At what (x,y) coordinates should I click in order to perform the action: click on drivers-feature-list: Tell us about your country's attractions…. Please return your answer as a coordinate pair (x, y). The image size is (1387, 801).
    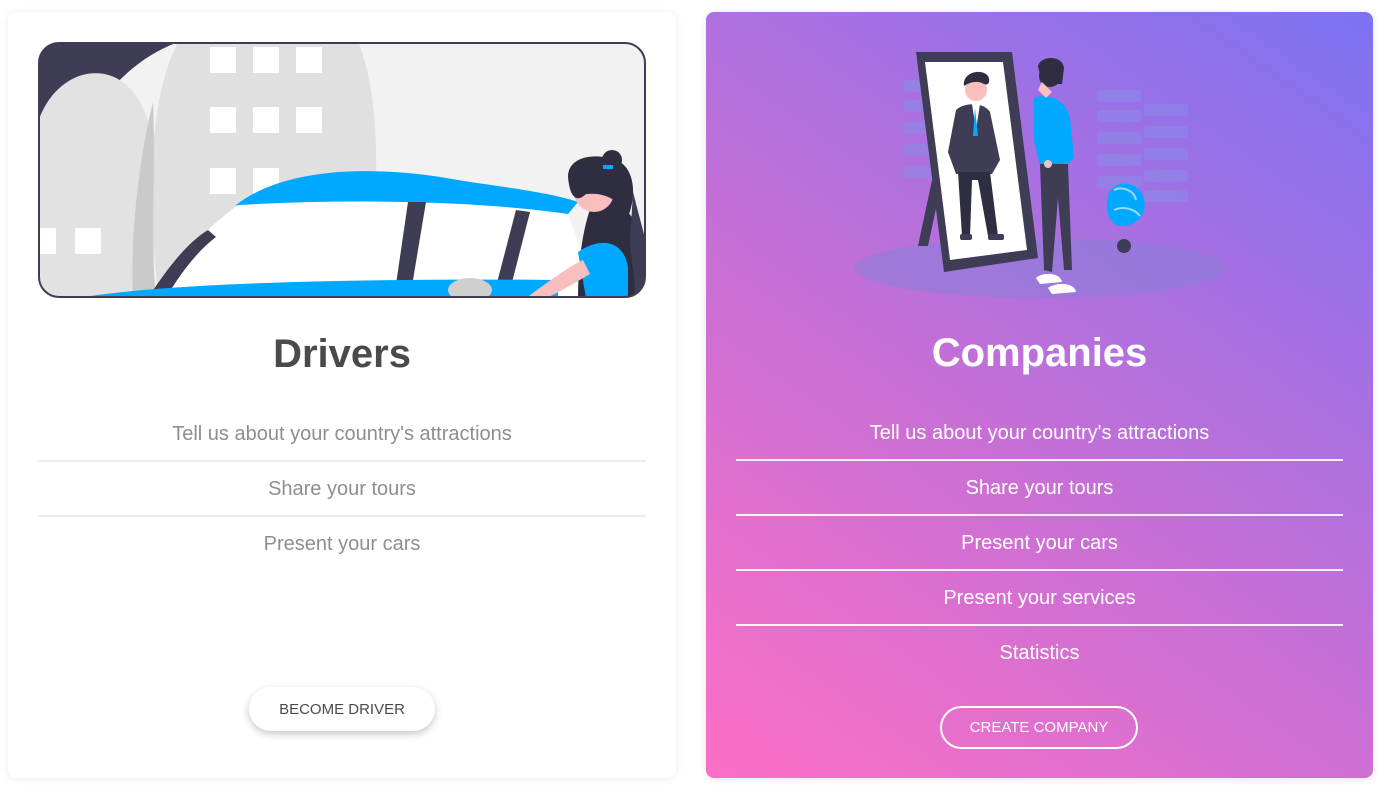
    Looking at the image, I should click on (342, 488).